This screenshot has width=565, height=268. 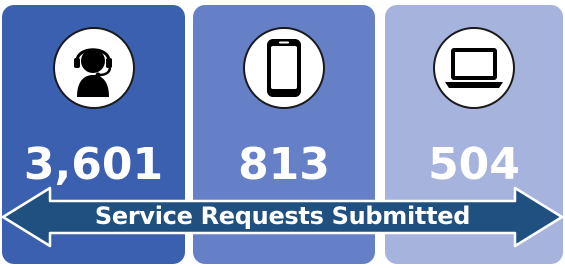 What do you see at coordinates (474, 68) in the screenshot?
I see `laptop-icon` at bounding box center [474, 68].